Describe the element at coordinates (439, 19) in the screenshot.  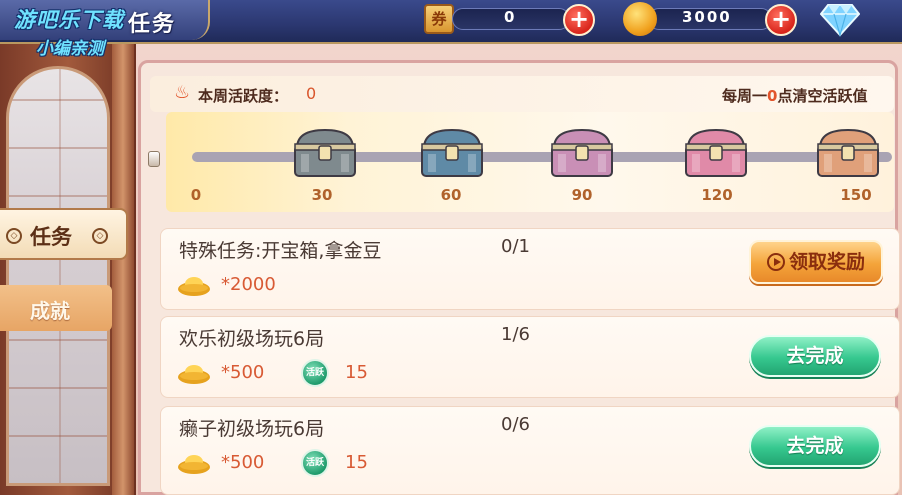
I see `coupon-icon: 券` at that location.